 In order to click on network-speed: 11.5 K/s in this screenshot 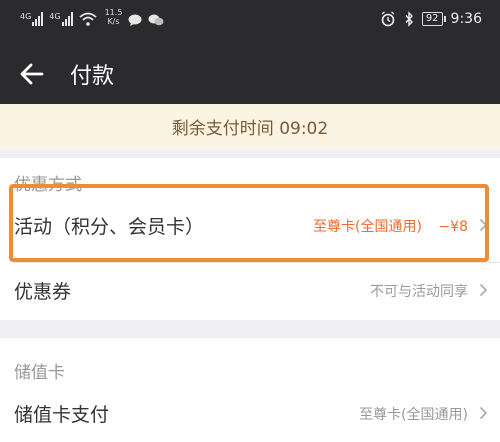, I will do `click(113, 17)`.